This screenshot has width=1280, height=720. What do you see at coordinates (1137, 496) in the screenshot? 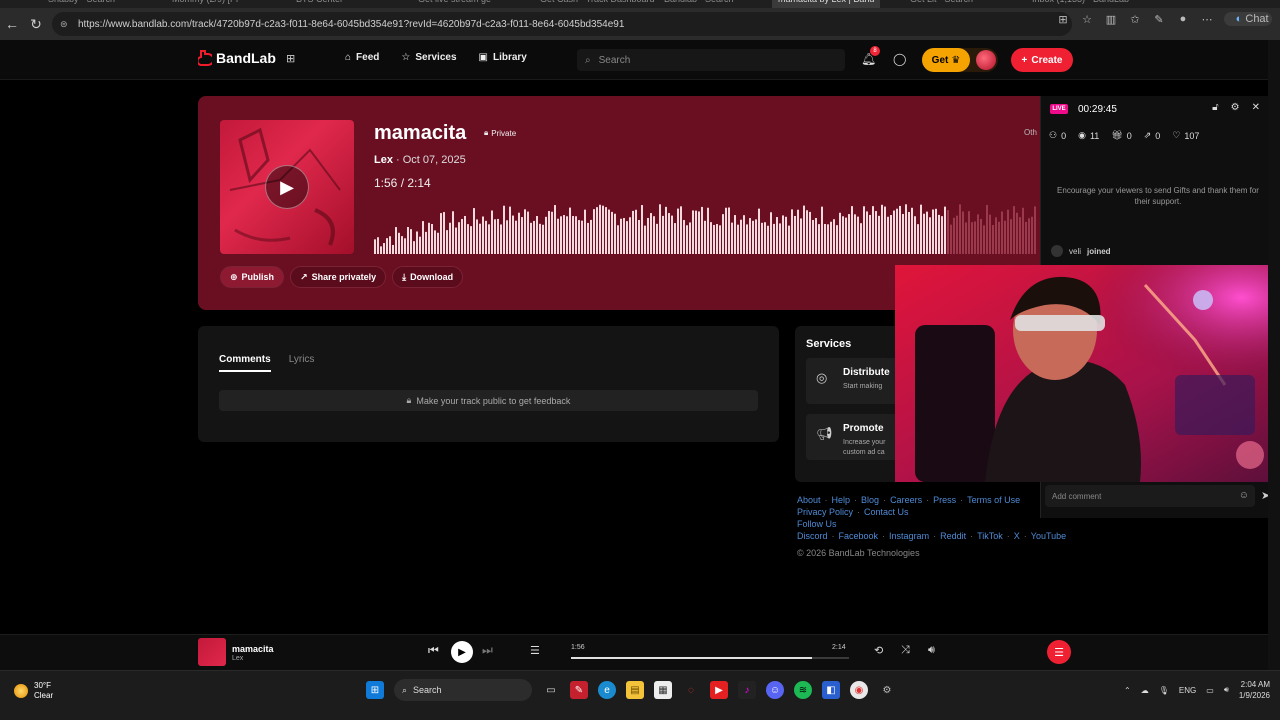
I see `live-comment-input` at bounding box center [1137, 496].